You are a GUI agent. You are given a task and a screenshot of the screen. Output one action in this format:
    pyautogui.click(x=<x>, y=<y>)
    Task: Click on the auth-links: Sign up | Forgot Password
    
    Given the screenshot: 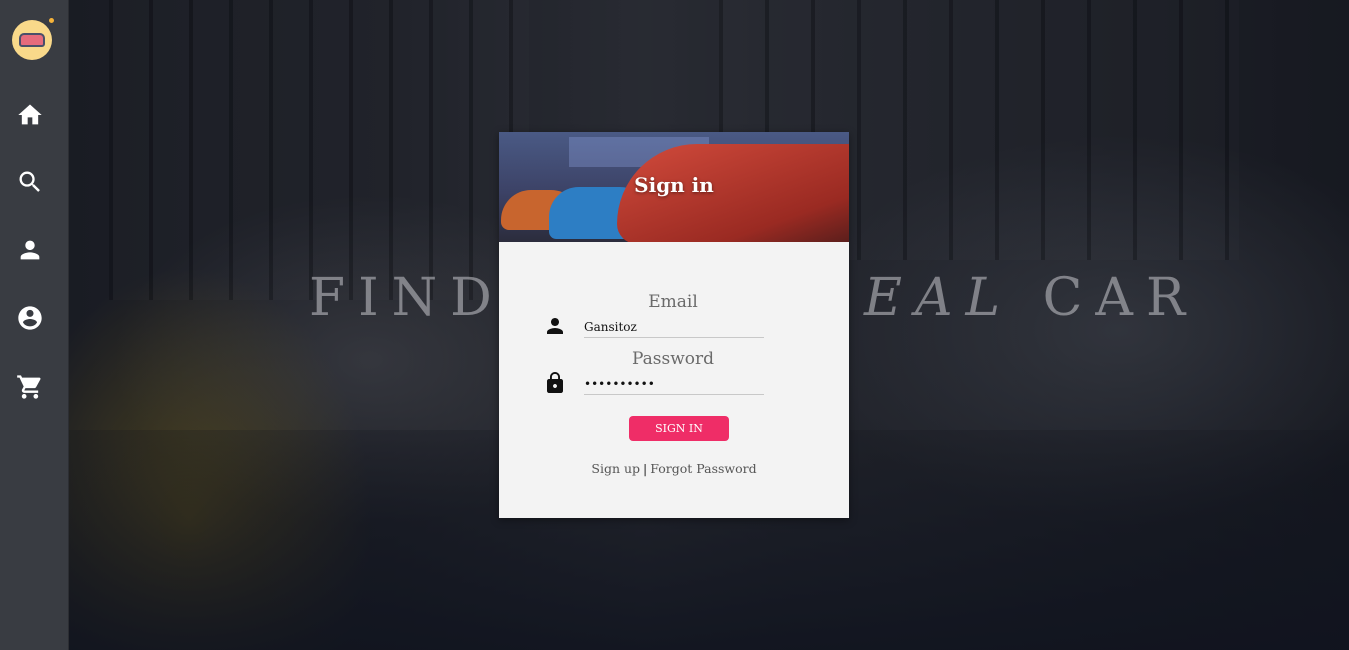 What is the action you would take?
    pyautogui.click(x=674, y=468)
    